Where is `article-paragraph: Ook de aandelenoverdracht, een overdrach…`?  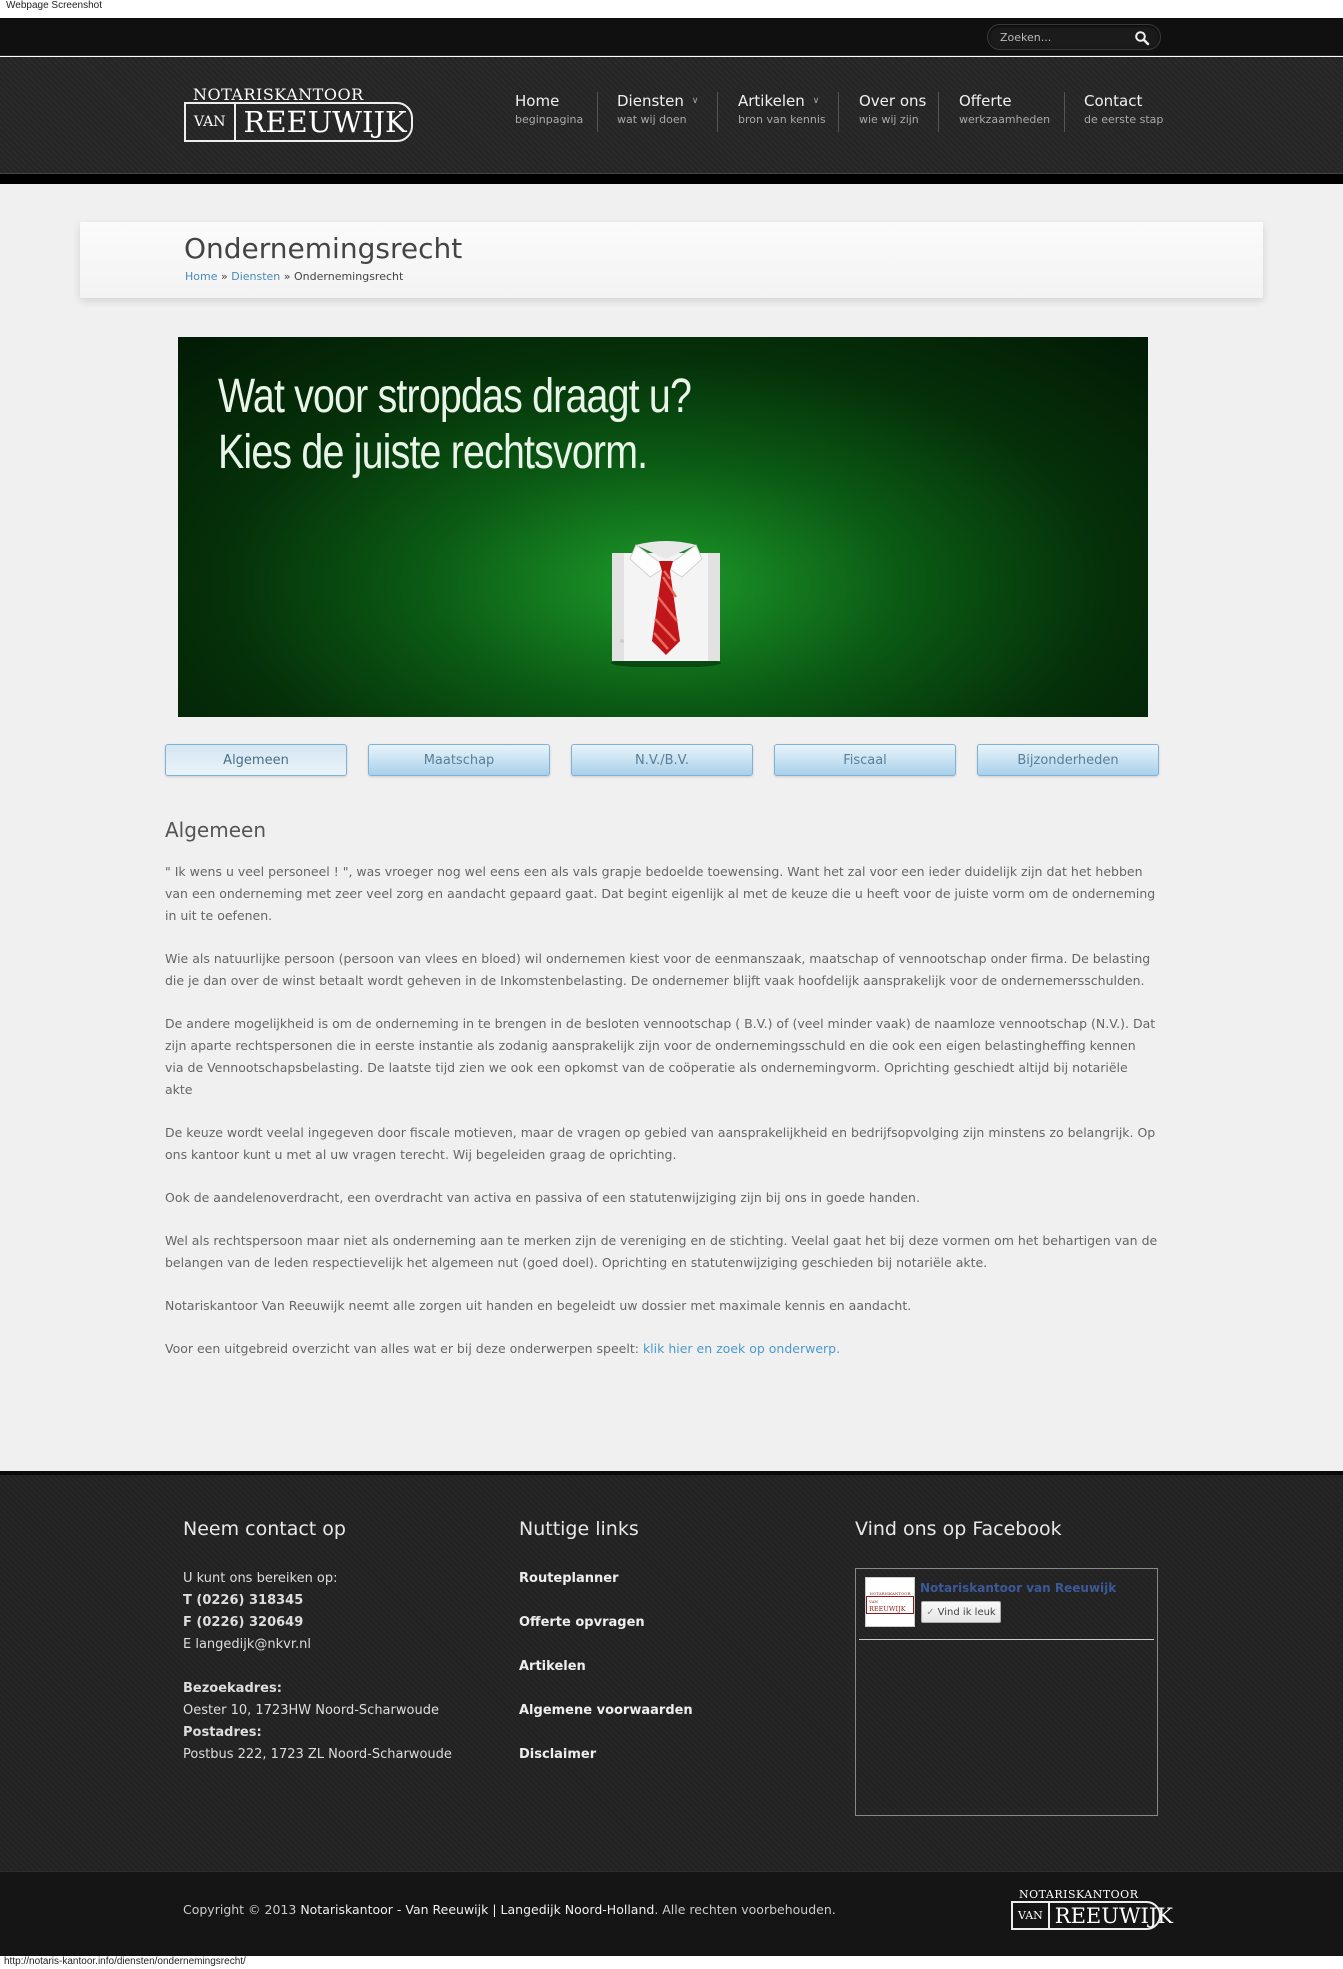
article-paragraph: Ook de aandelenoverdracht, een overdrach… is located at coordinates (542, 1197).